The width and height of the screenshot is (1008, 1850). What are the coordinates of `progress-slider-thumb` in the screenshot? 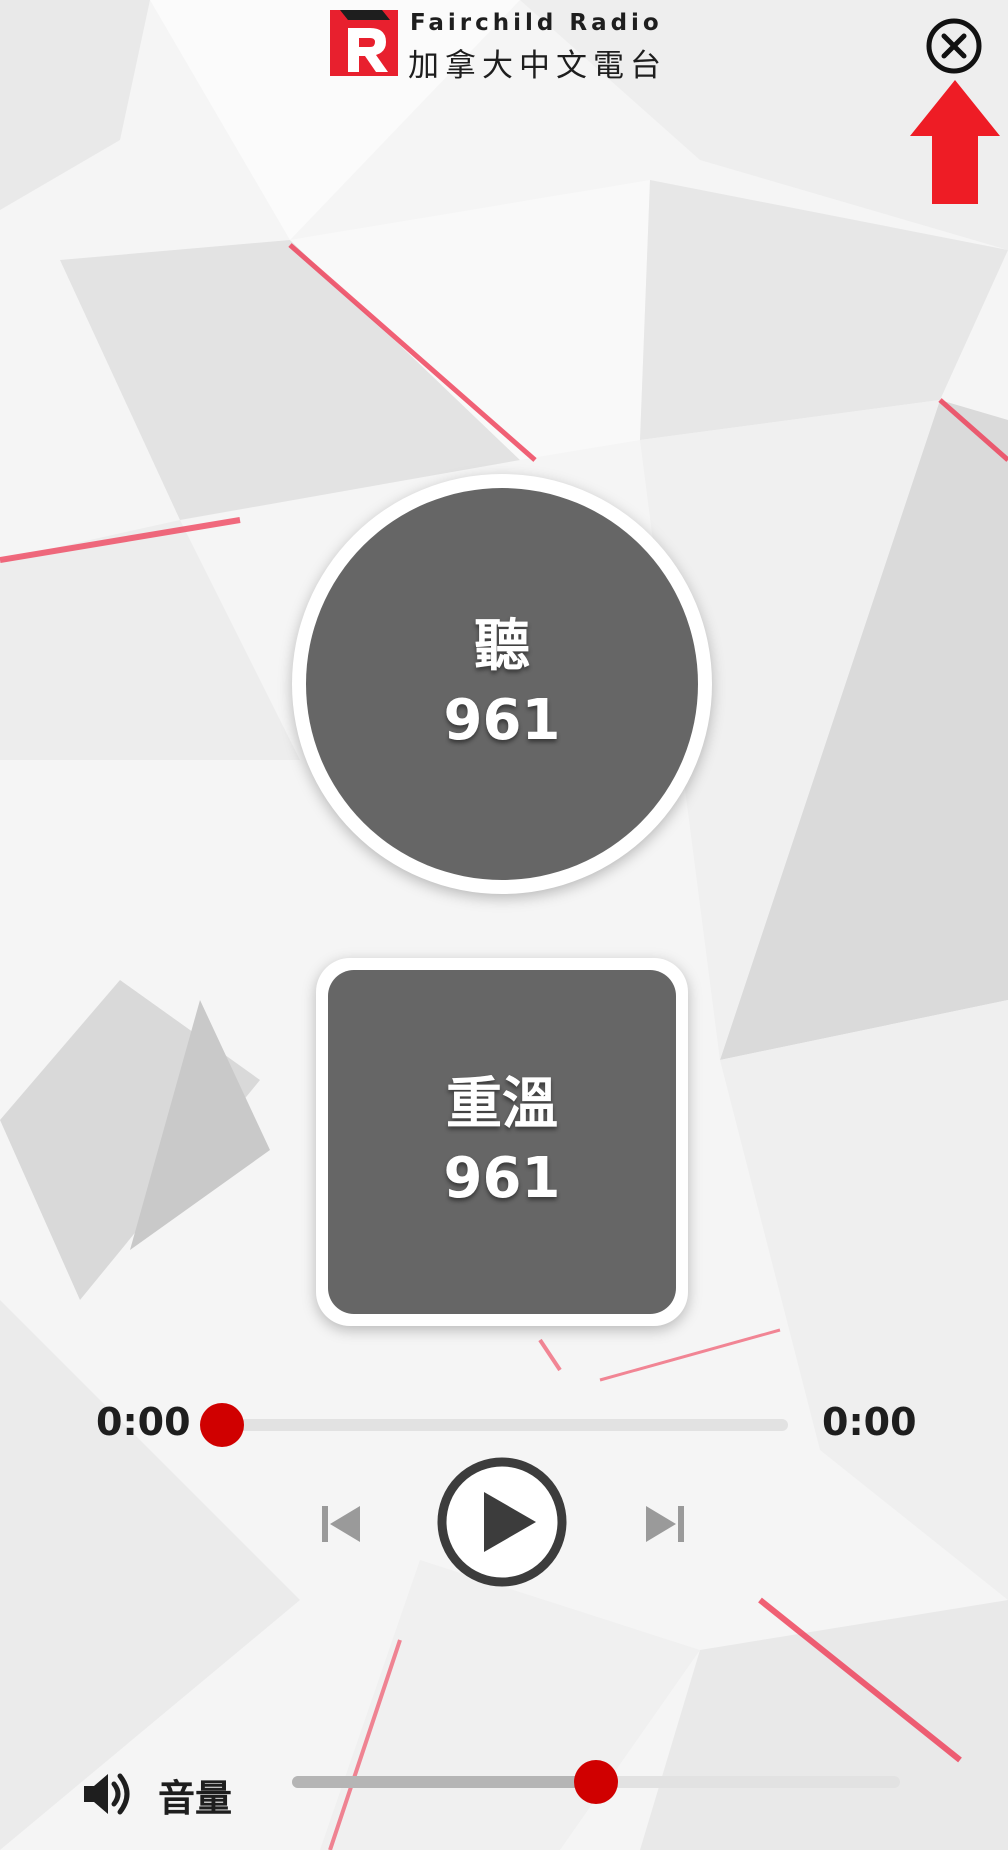 It's located at (222, 1425).